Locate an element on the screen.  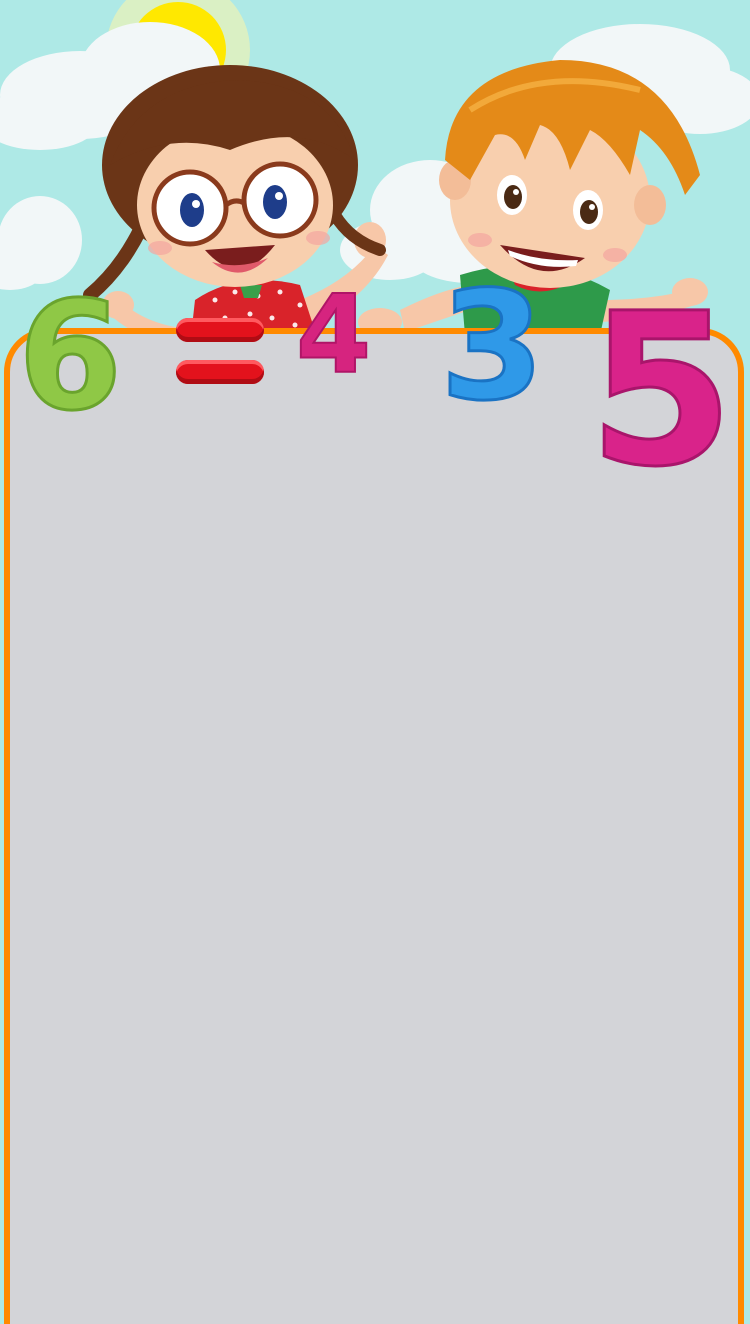
number-three: 3 is located at coordinates (491, 347).